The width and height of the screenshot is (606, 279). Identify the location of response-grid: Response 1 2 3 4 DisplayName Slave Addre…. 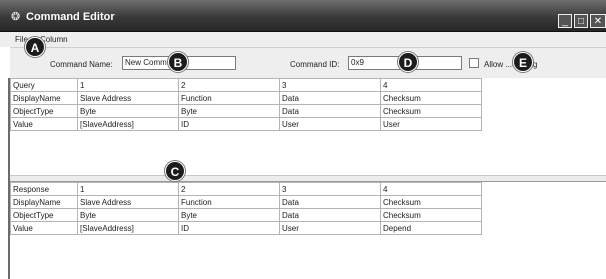
(246, 208).